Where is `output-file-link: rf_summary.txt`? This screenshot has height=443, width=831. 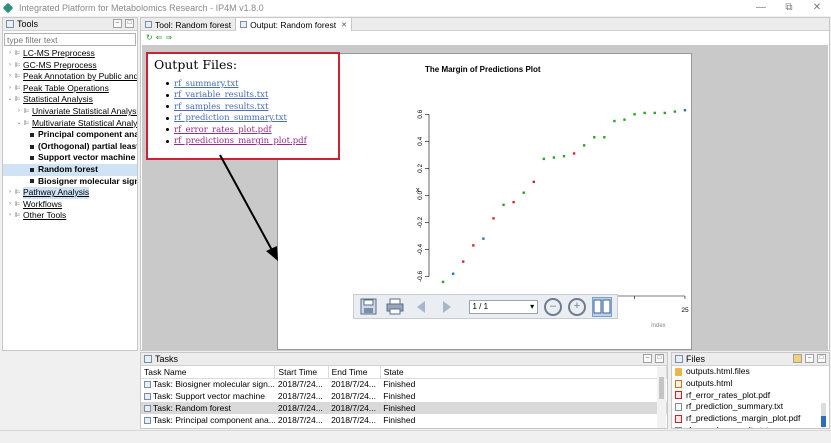 output-file-link: rf_summary.txt is located at coordinates (206, 84).